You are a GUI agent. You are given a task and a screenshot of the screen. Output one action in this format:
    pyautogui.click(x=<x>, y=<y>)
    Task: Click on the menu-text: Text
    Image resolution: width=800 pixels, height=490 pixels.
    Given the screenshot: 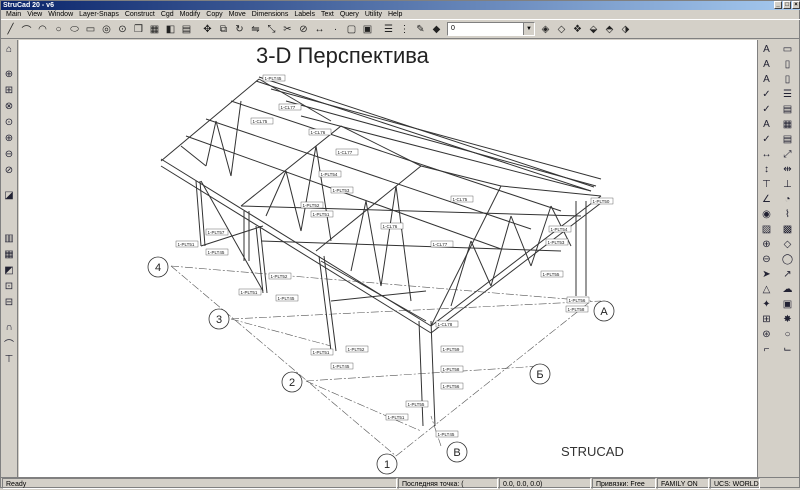 What is the action you would take?
    pyautogui.click(x=327, y=14)
    